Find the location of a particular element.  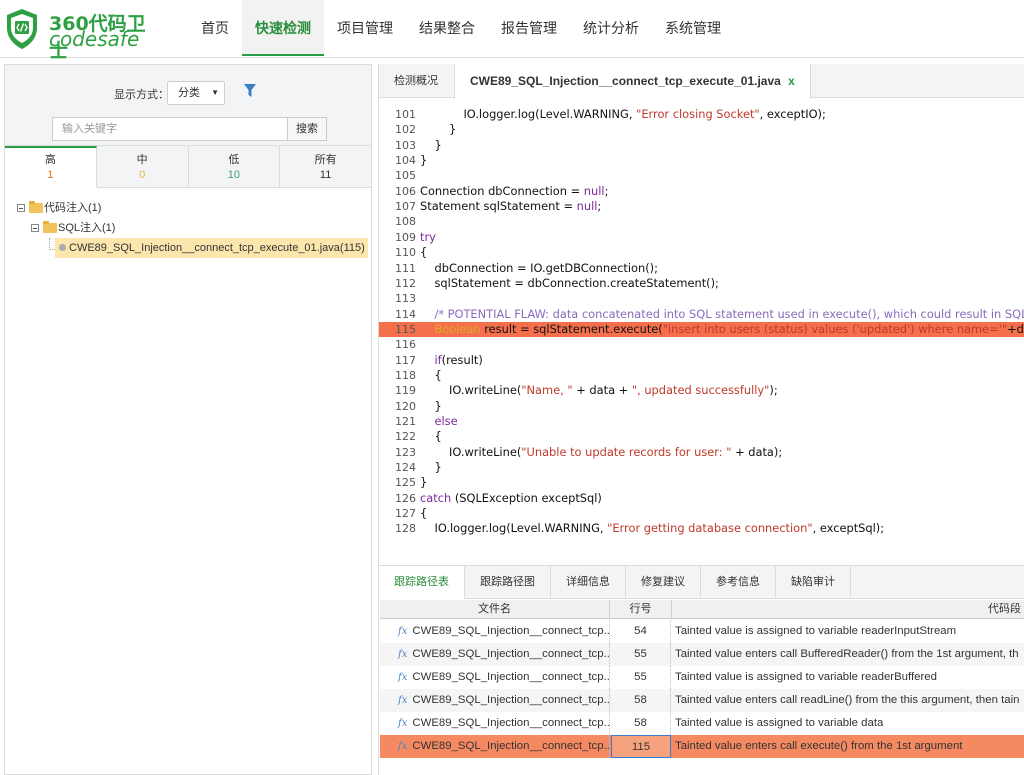

tree-node-label: 代码注入(1) is located at coordinates (73, 208).